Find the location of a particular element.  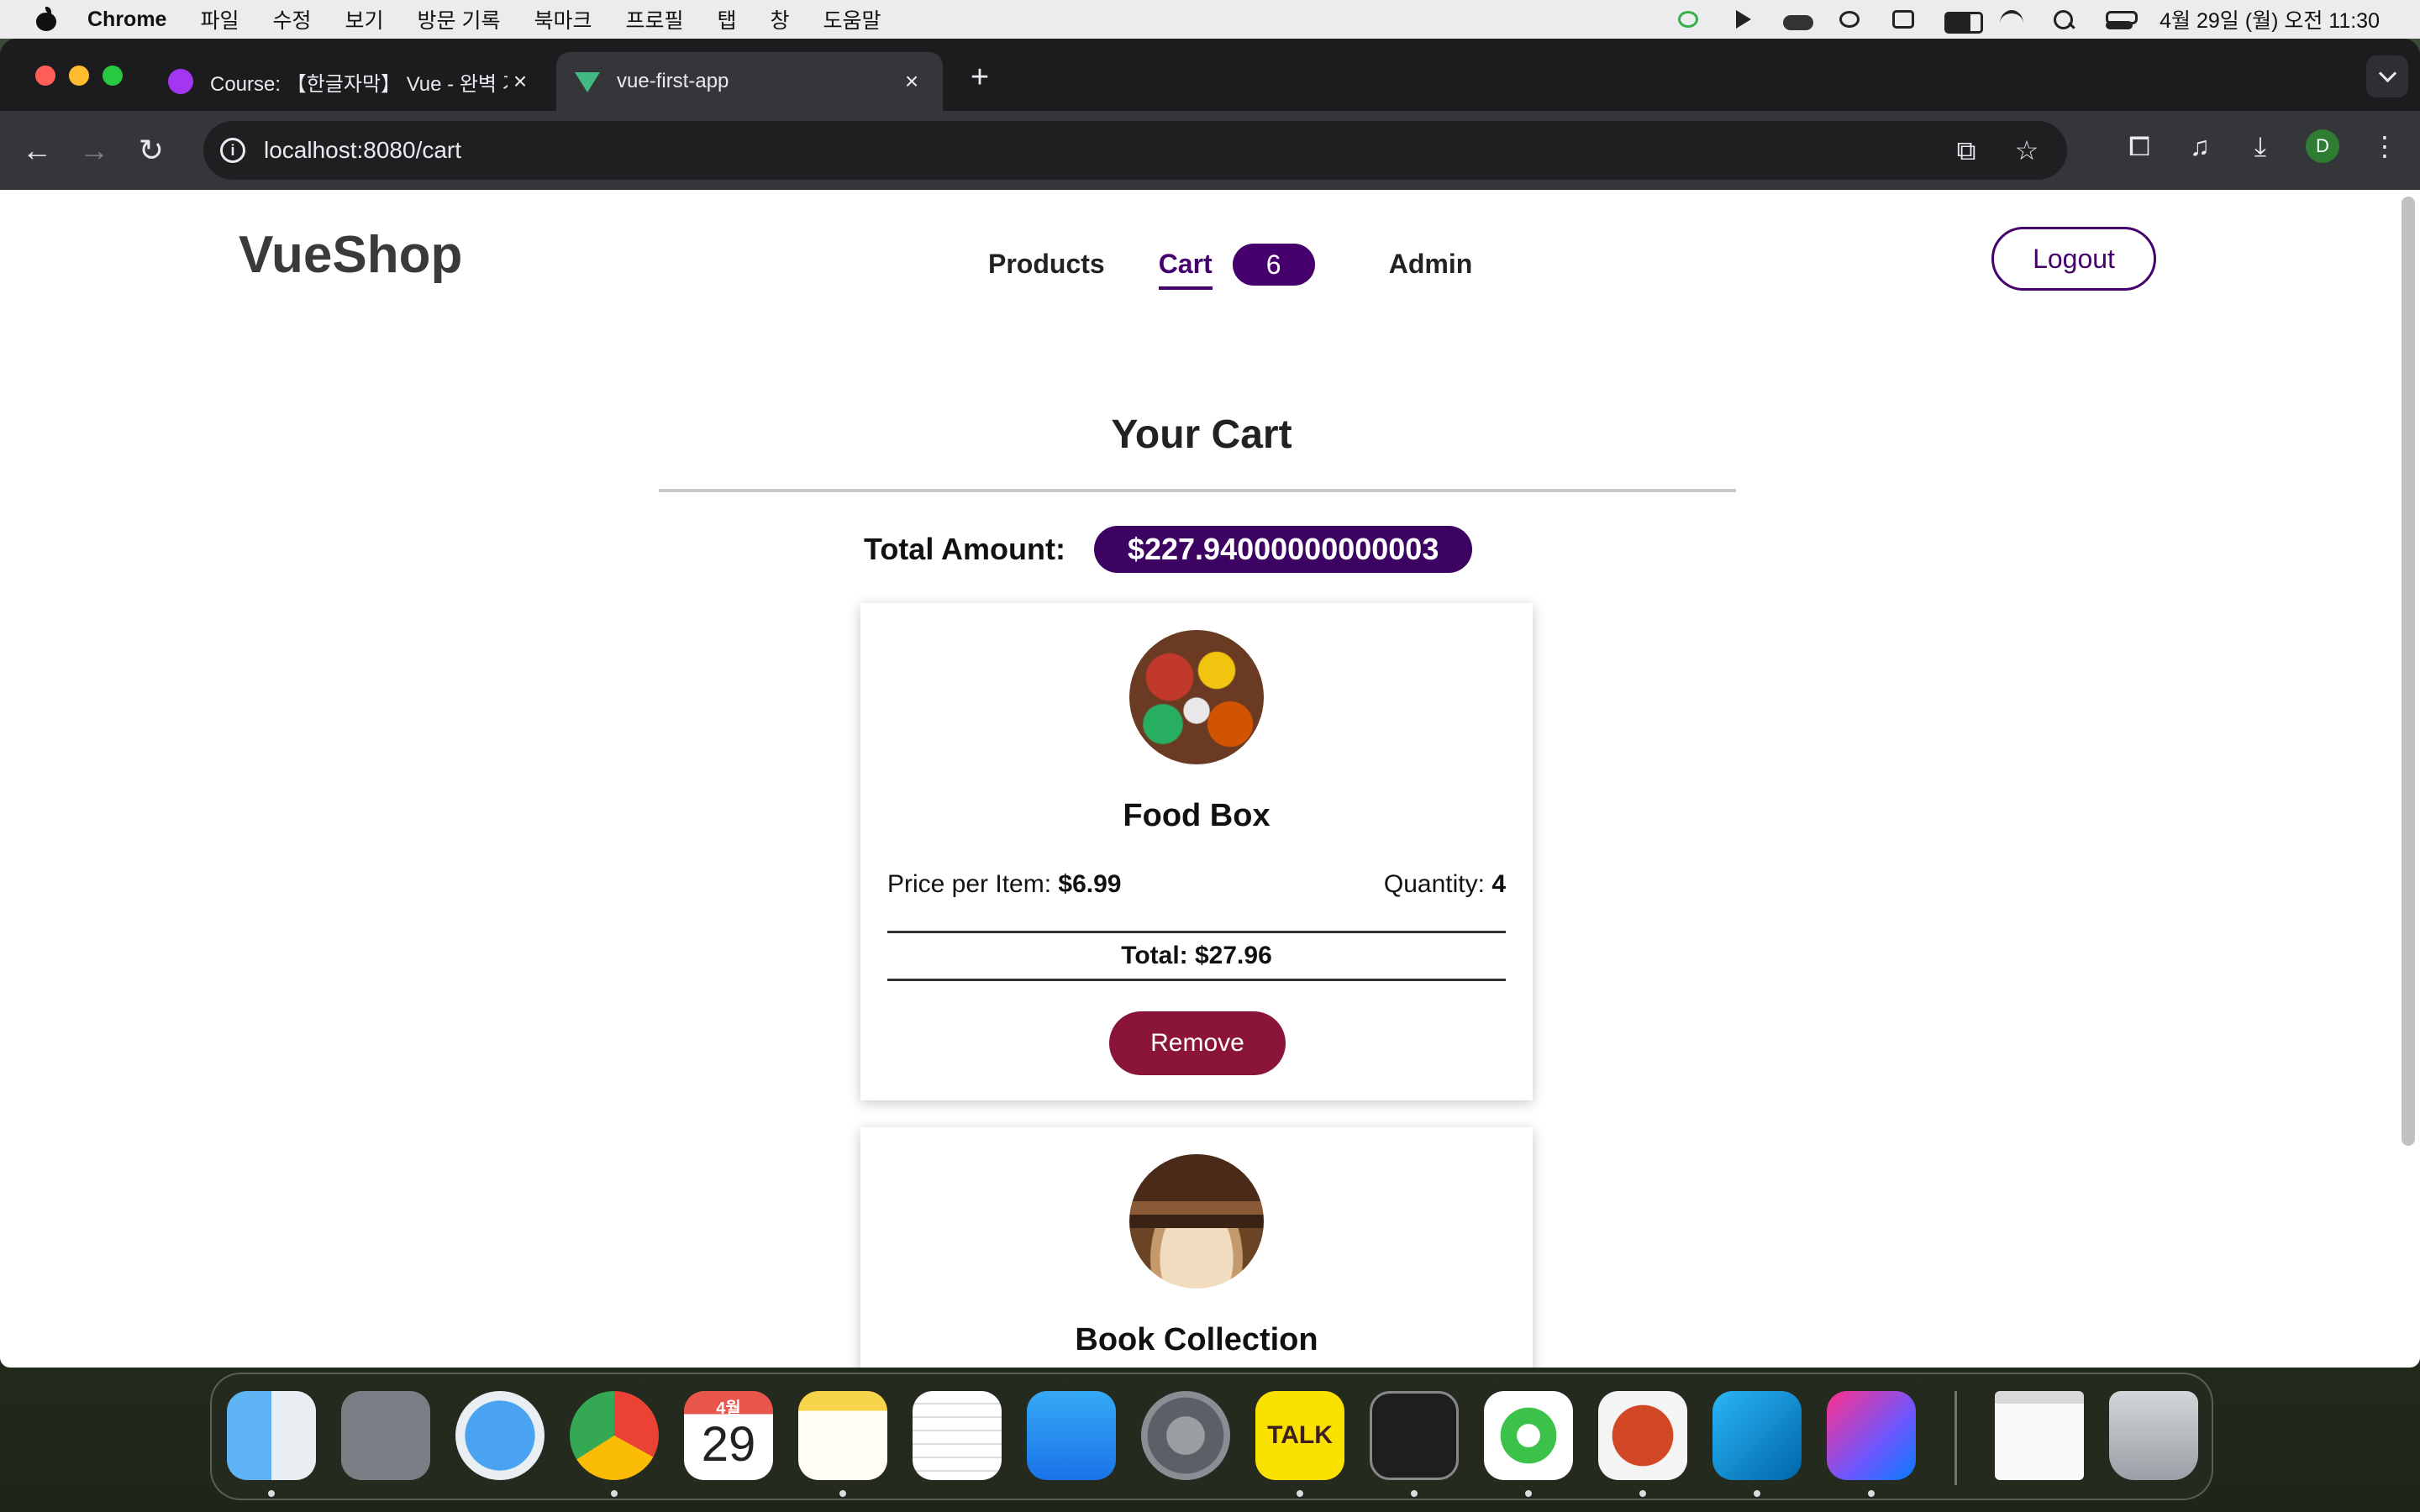

menu-help: 도움말 is located at coordinates (852, 19).